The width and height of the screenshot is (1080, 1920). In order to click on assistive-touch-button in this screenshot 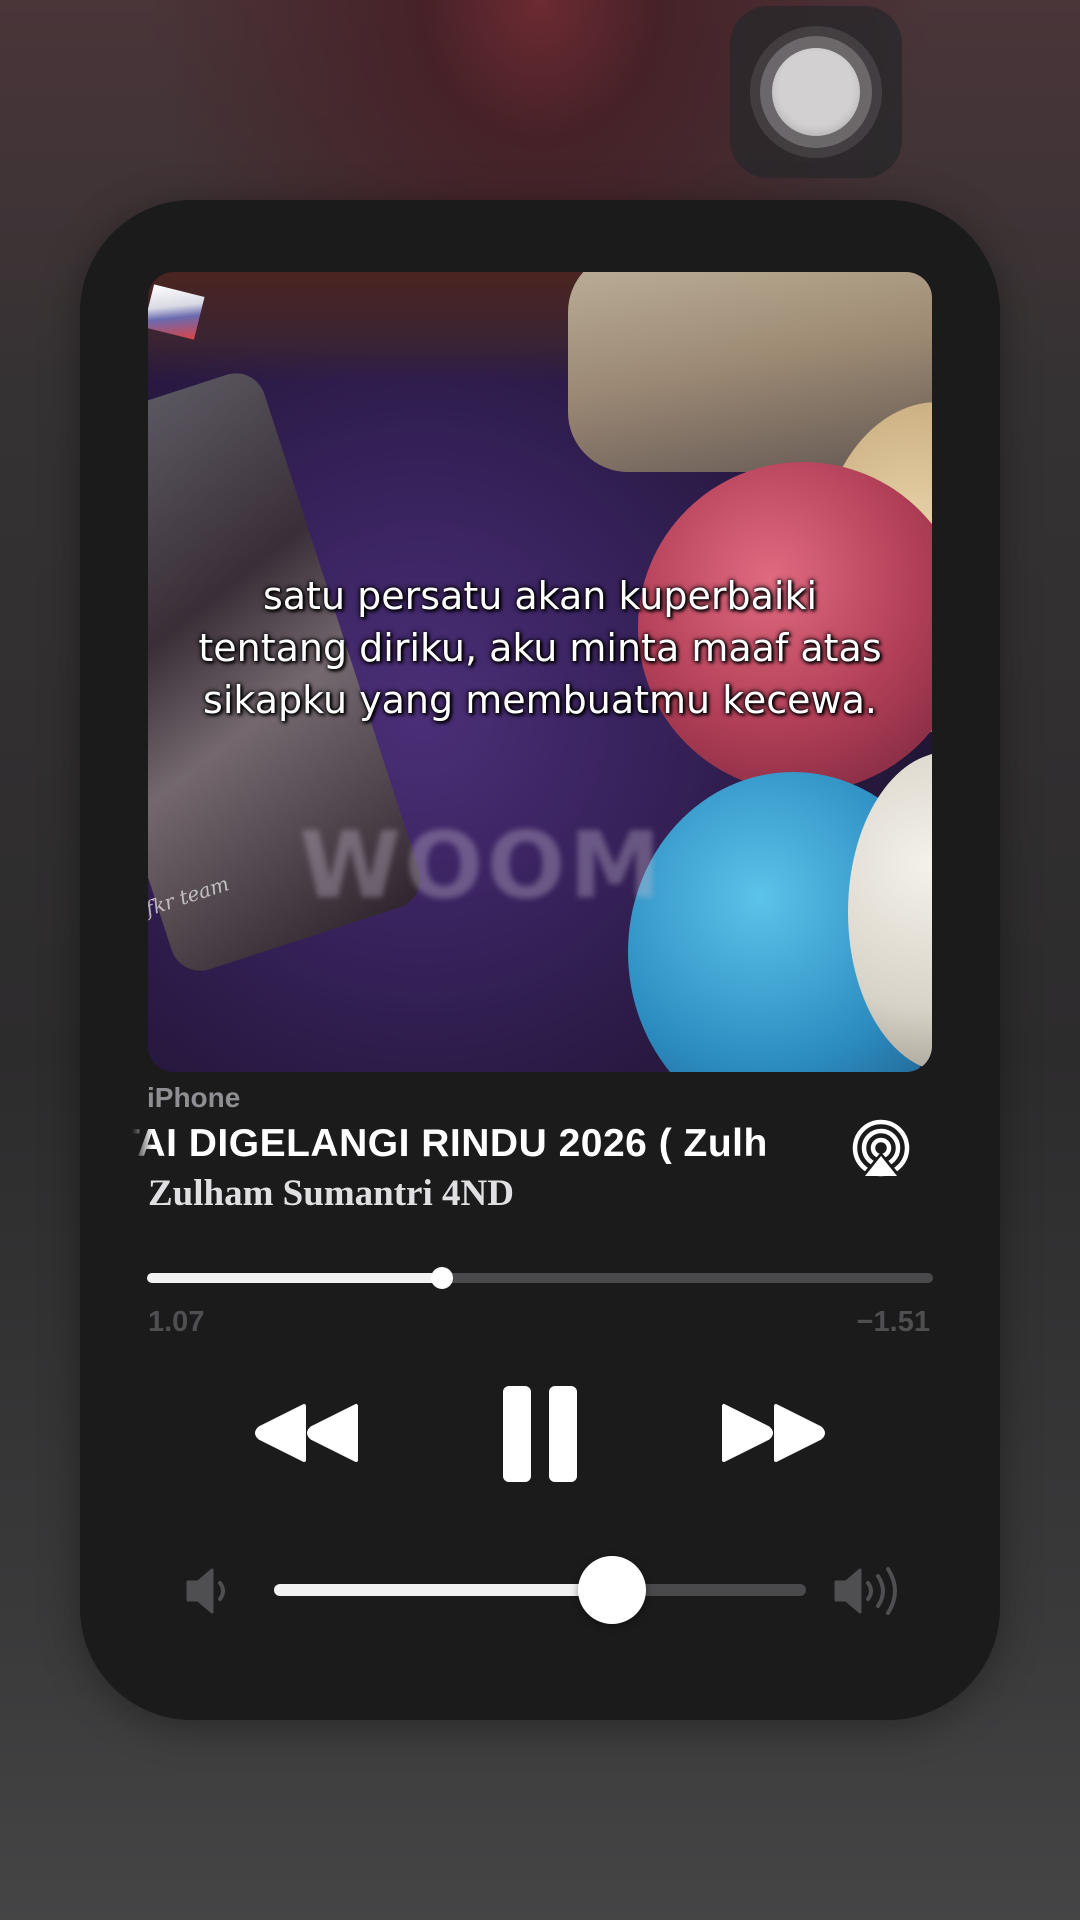, I will do `click(816, 92)`.